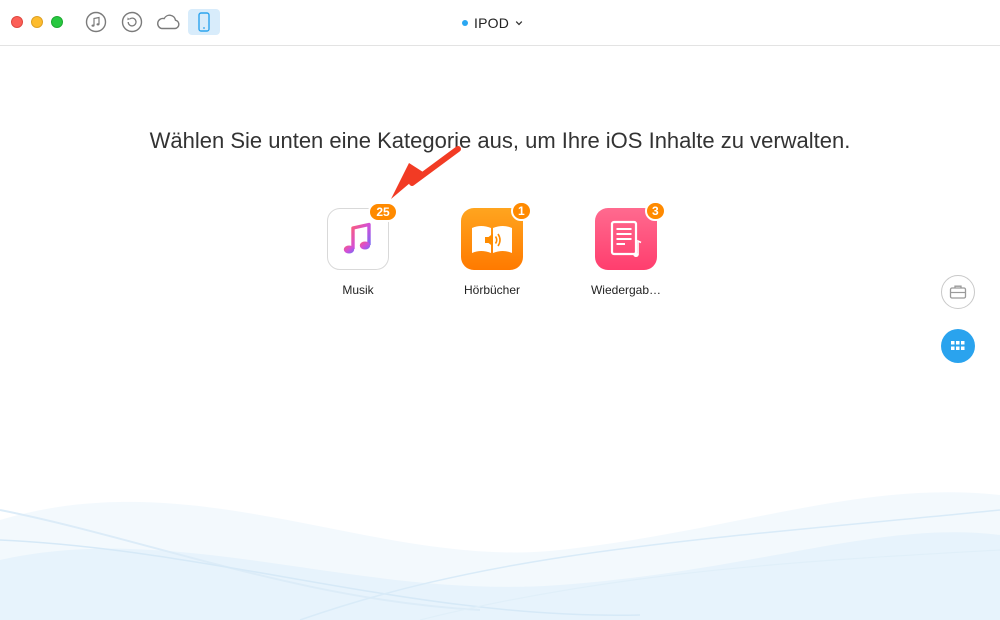  I want to click on audiobook-count-badge: 1, so click(521, 211).